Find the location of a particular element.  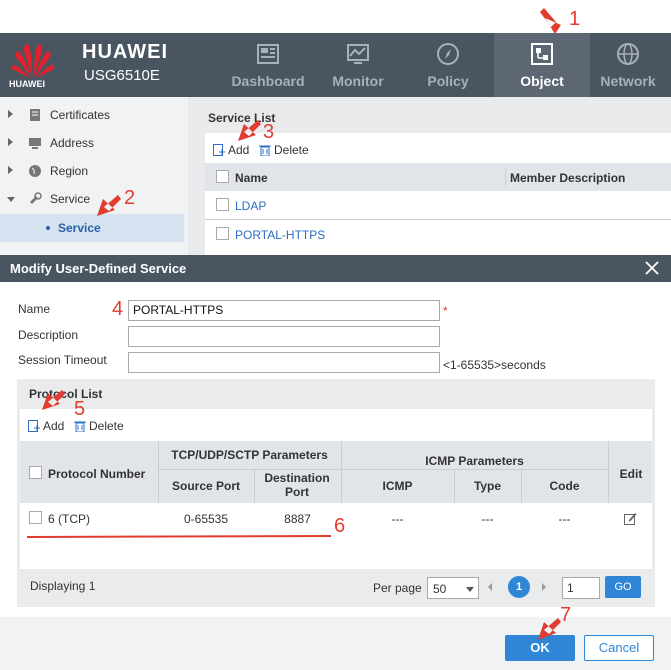

annotation-7: 7 is located at coordinates (566, 615).